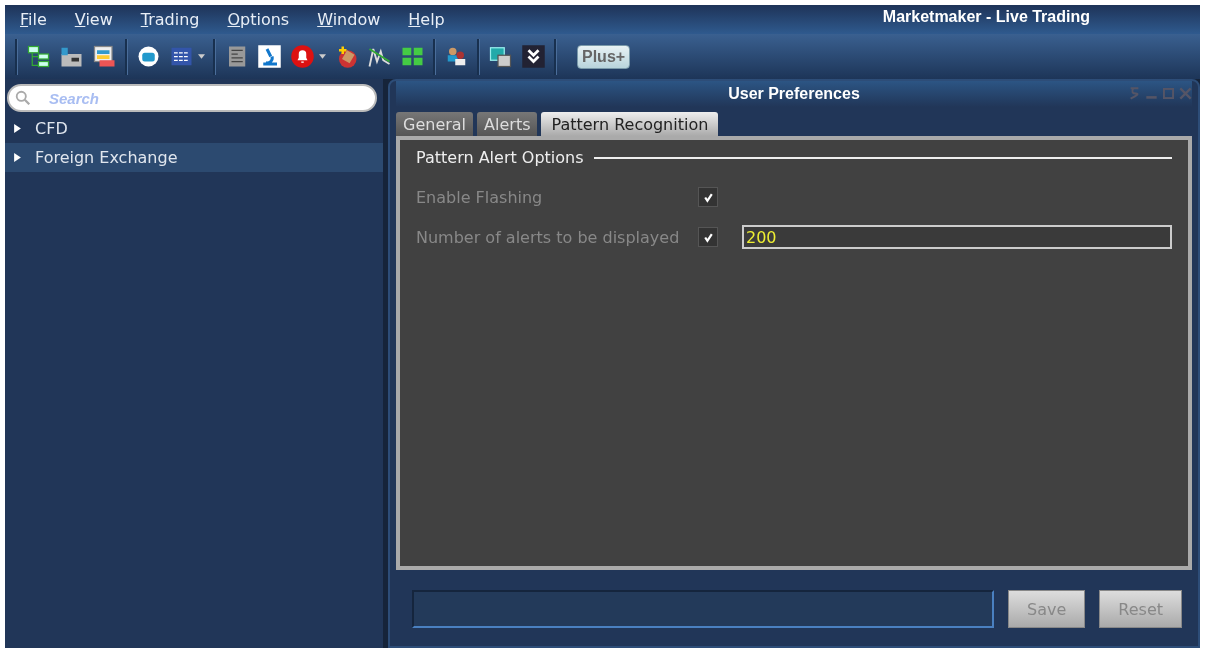 The width and height of the screenshot is (1208, 650). What do you see at coordinates (604, 56) in the screenshot?
I see `plus-button: Plus+` at bounding box center [604, 56].